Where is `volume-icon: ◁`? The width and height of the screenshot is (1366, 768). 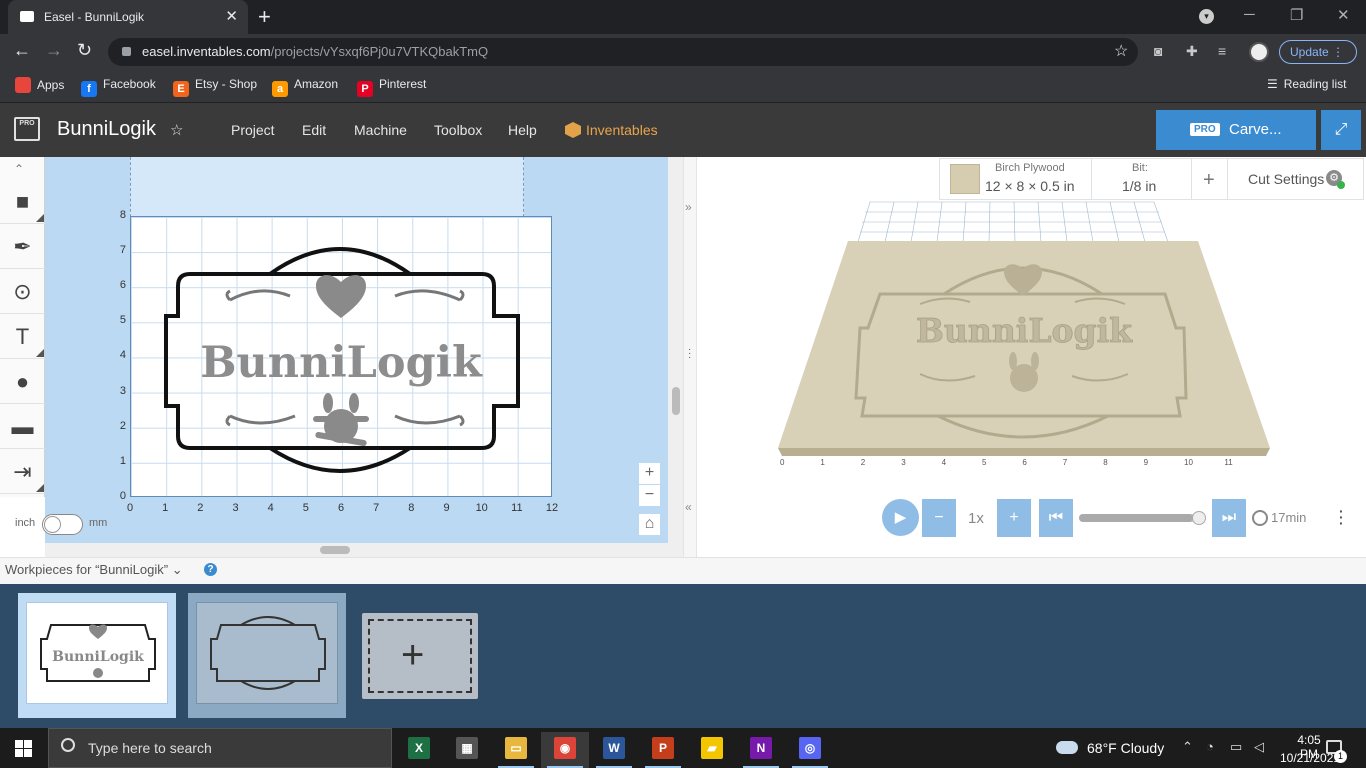
volume-icon: ◁ is located at coordinates (1259, 747).